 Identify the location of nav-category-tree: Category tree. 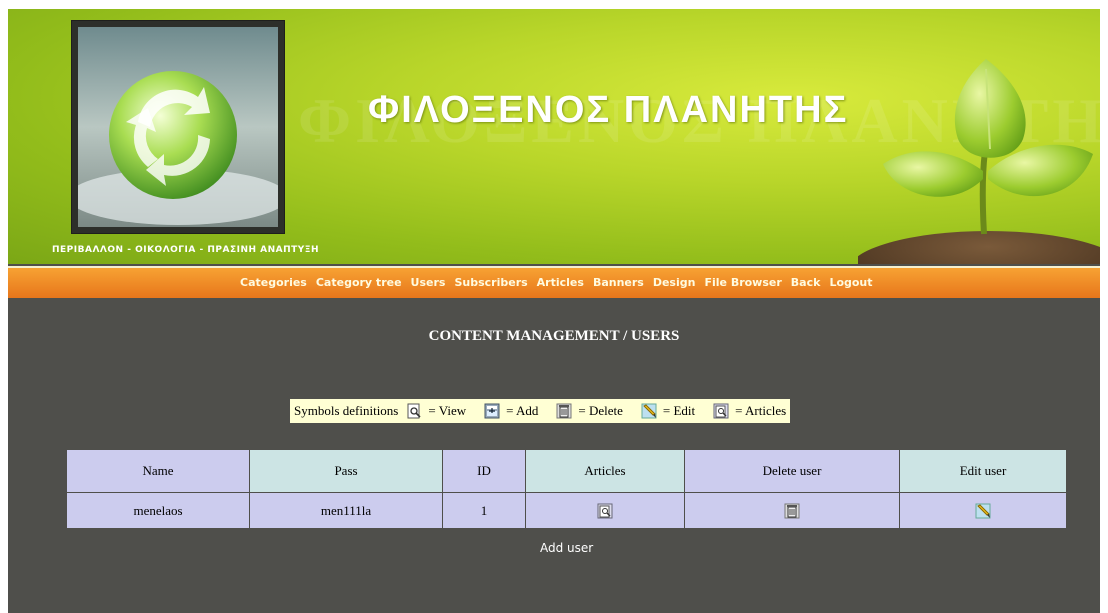
(359, 282).